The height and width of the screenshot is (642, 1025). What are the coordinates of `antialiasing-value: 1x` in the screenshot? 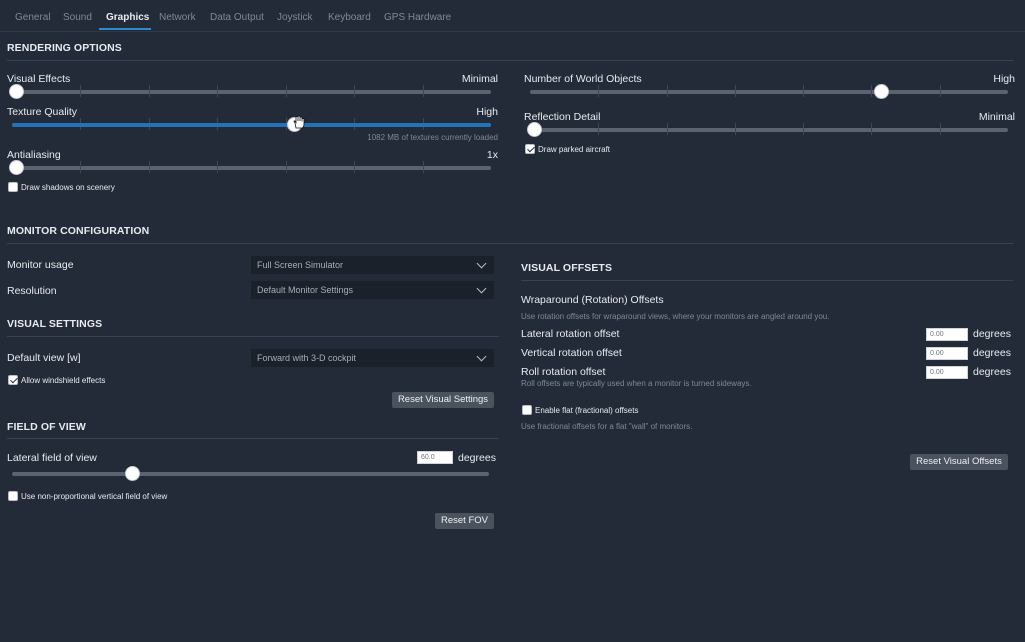 It's located at (492, 155).